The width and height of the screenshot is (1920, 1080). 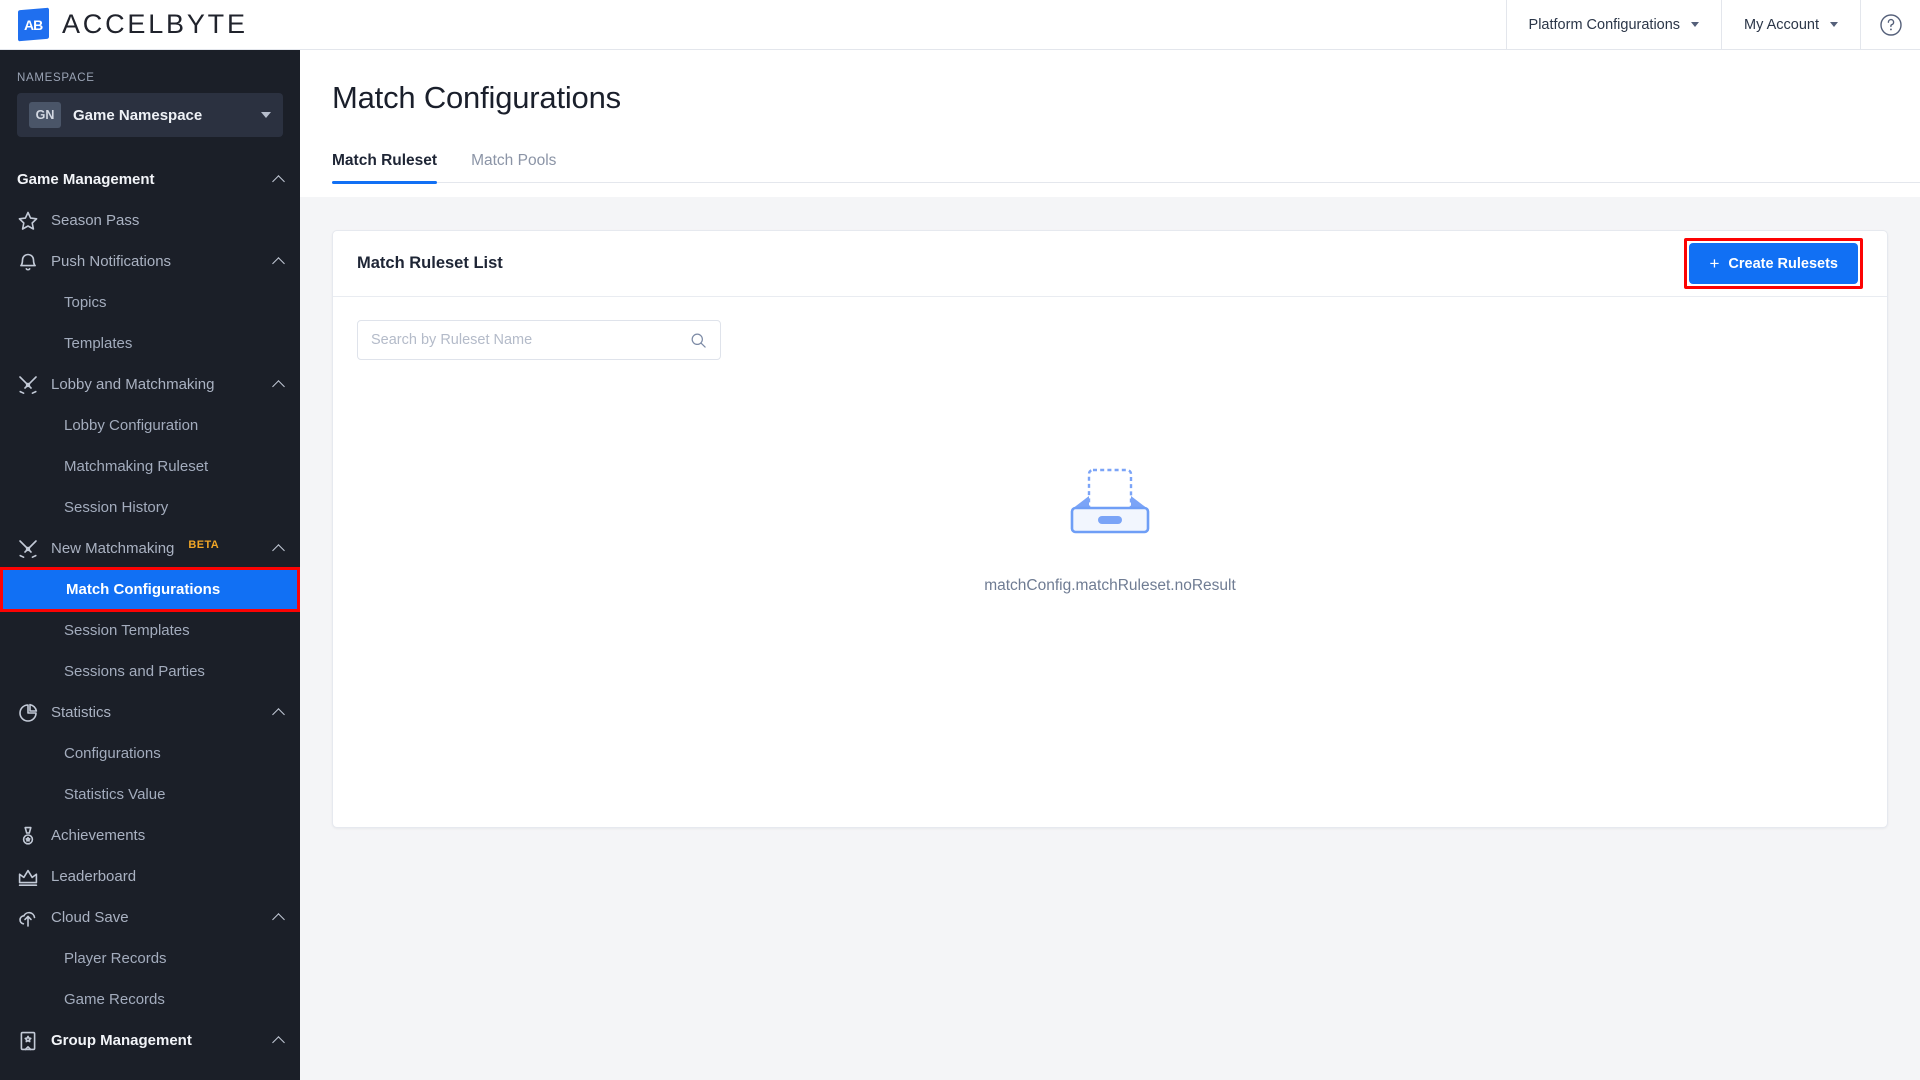 What do you see at coordinates (430, 263) in the screenshot?
I see `card-title: Match Ruleset List` at bounding box center [430, 263].